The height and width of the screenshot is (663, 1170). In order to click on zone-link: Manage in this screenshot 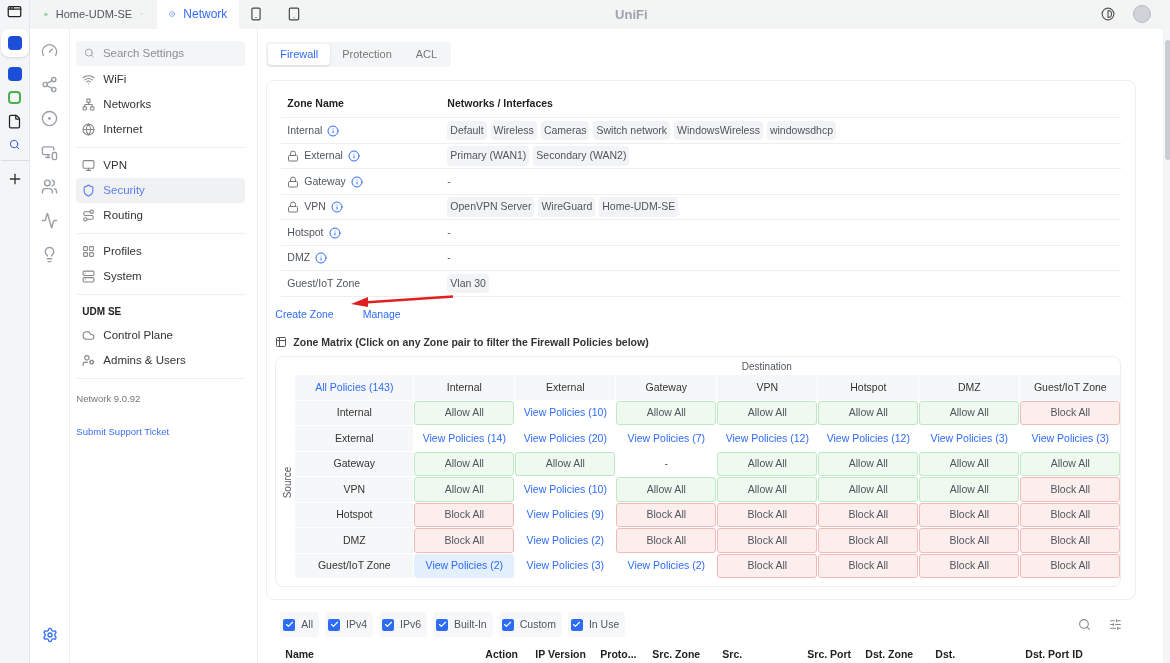, I will do `click(381, 314)`.